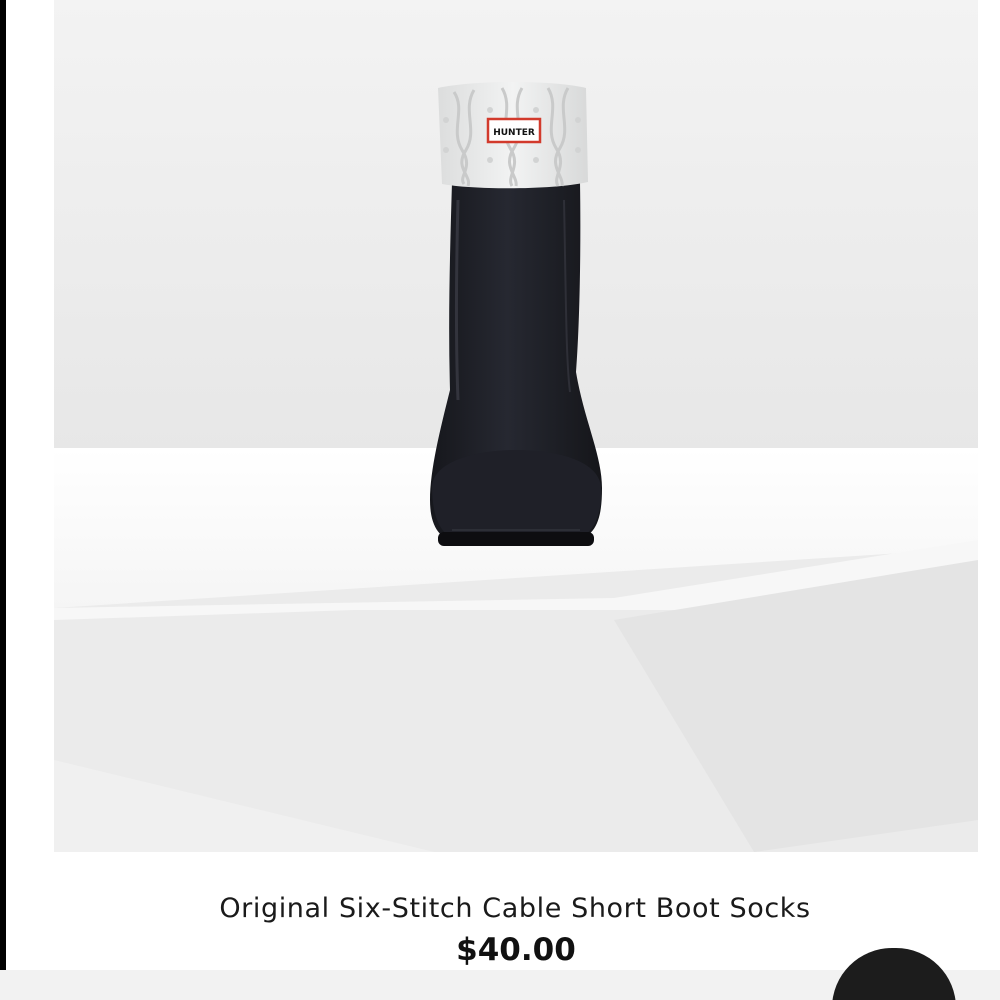  I want to click on svg-text: HUNTER, so click(514, 133).